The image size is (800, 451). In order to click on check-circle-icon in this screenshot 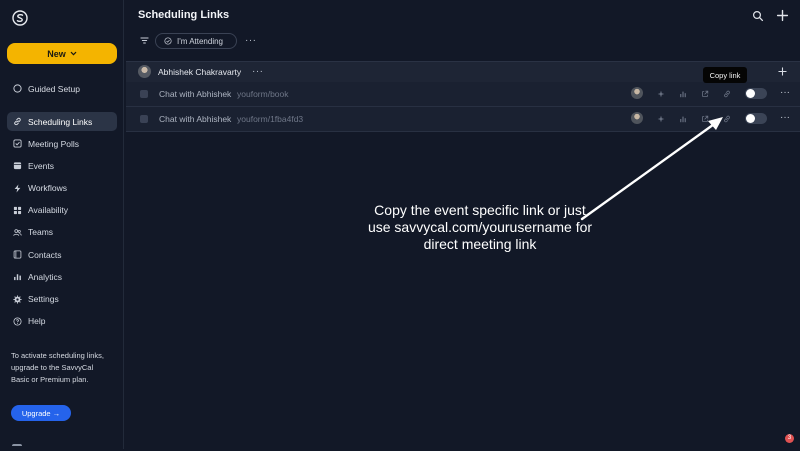, I will do `click(168, 41)`.